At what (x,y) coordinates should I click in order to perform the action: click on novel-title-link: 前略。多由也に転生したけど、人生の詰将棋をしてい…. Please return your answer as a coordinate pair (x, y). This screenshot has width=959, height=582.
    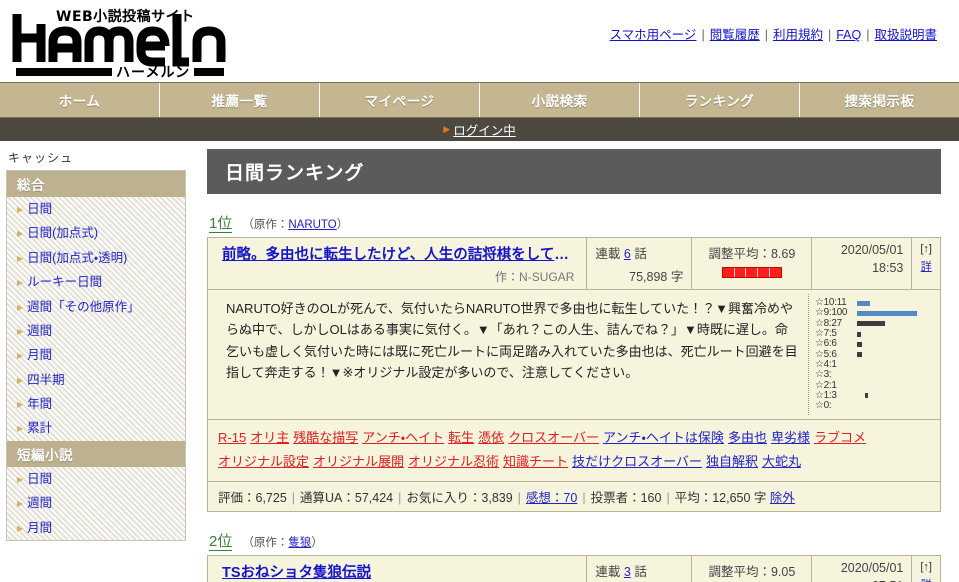
    Looking at the image, I should click on (397, 253).